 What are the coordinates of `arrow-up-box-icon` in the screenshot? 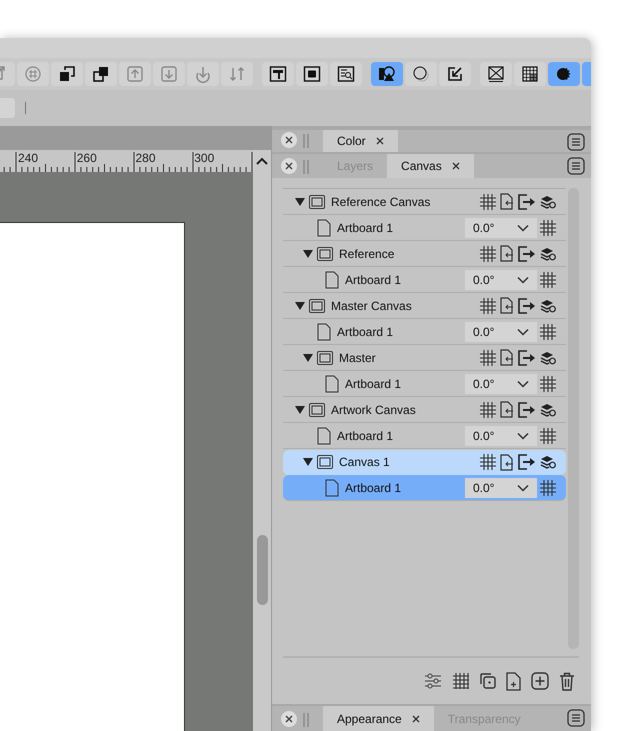 It's located at (135, 74).